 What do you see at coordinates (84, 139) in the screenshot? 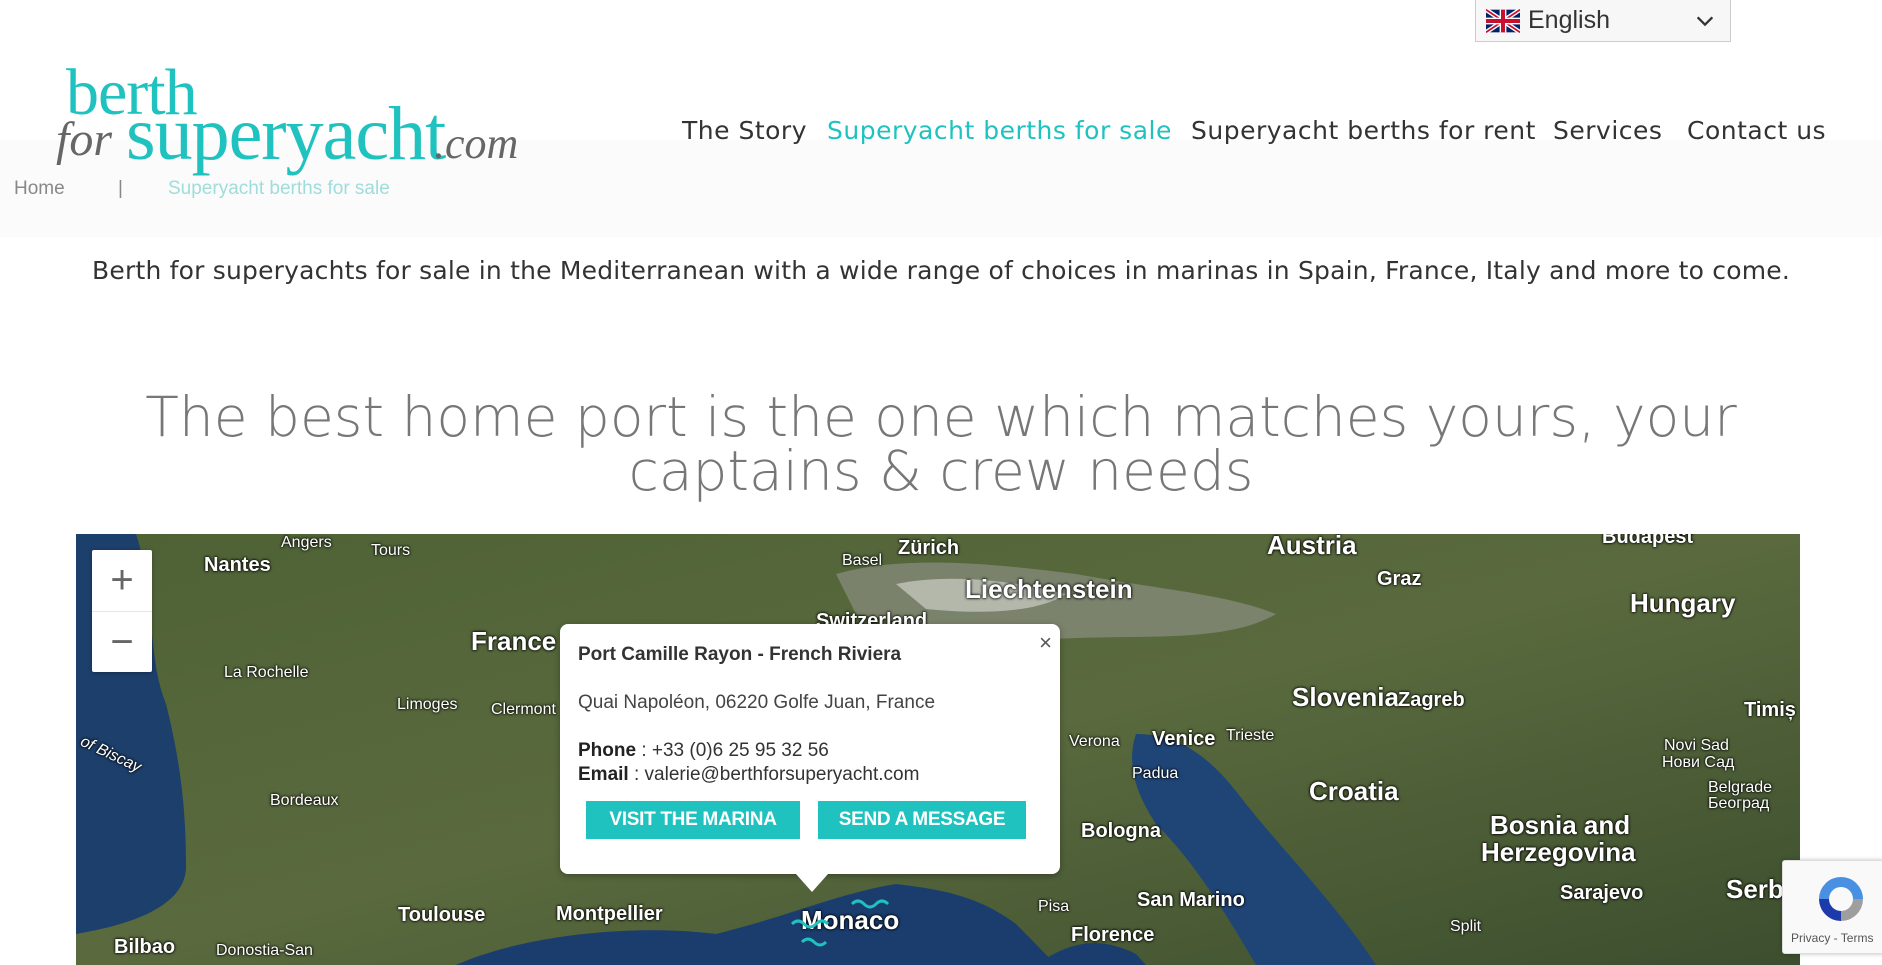
I see `logo-for: for` at bounding box center [84, 139].